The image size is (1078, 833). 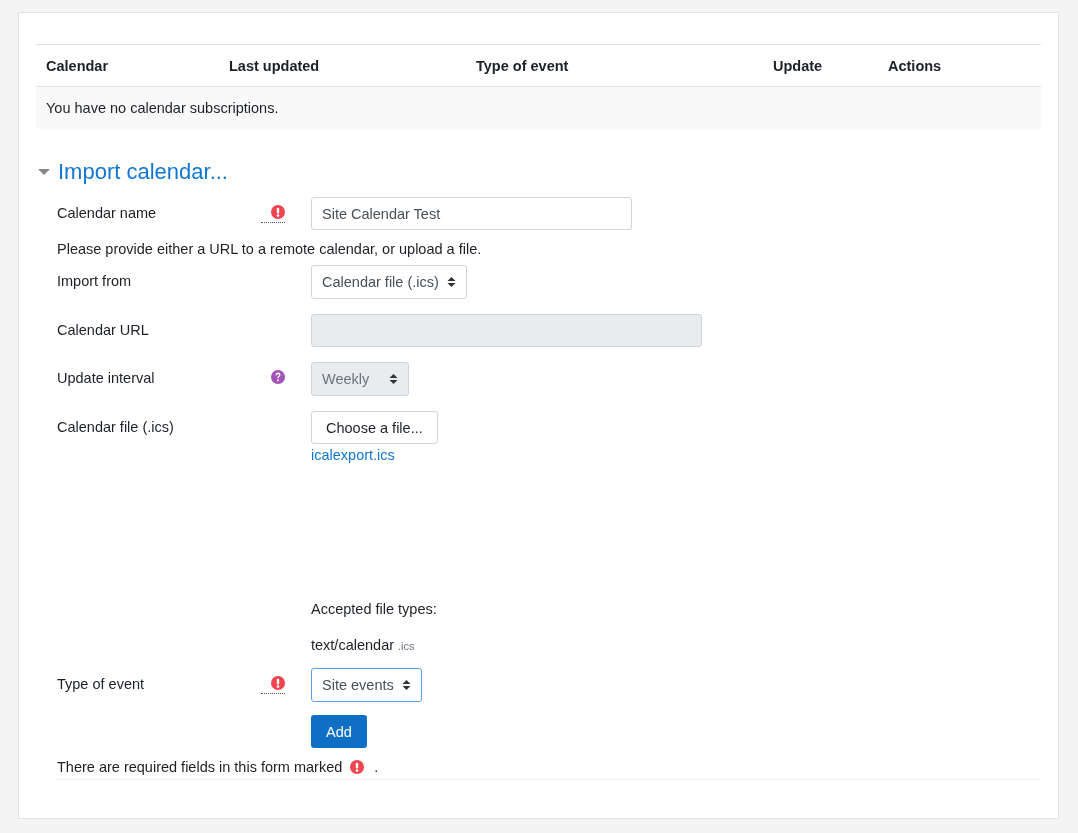 What do you see at coordinates (376, 767) in the screenshot?
I see `note-period: .` at bounding box center [376, 767].